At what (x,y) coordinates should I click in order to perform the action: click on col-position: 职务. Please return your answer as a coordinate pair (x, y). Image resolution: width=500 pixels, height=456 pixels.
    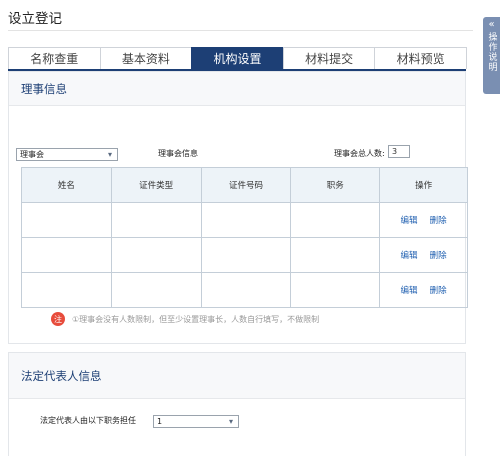
    Looking at the image, I should click on (335, 185).